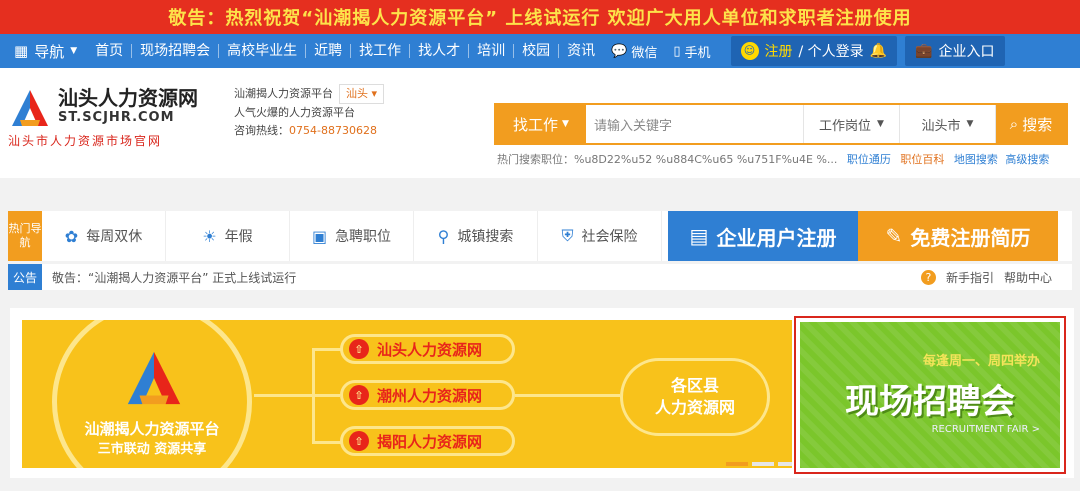  I want to click on nav-link-fair: 现场招聘会, so click(174, 51).